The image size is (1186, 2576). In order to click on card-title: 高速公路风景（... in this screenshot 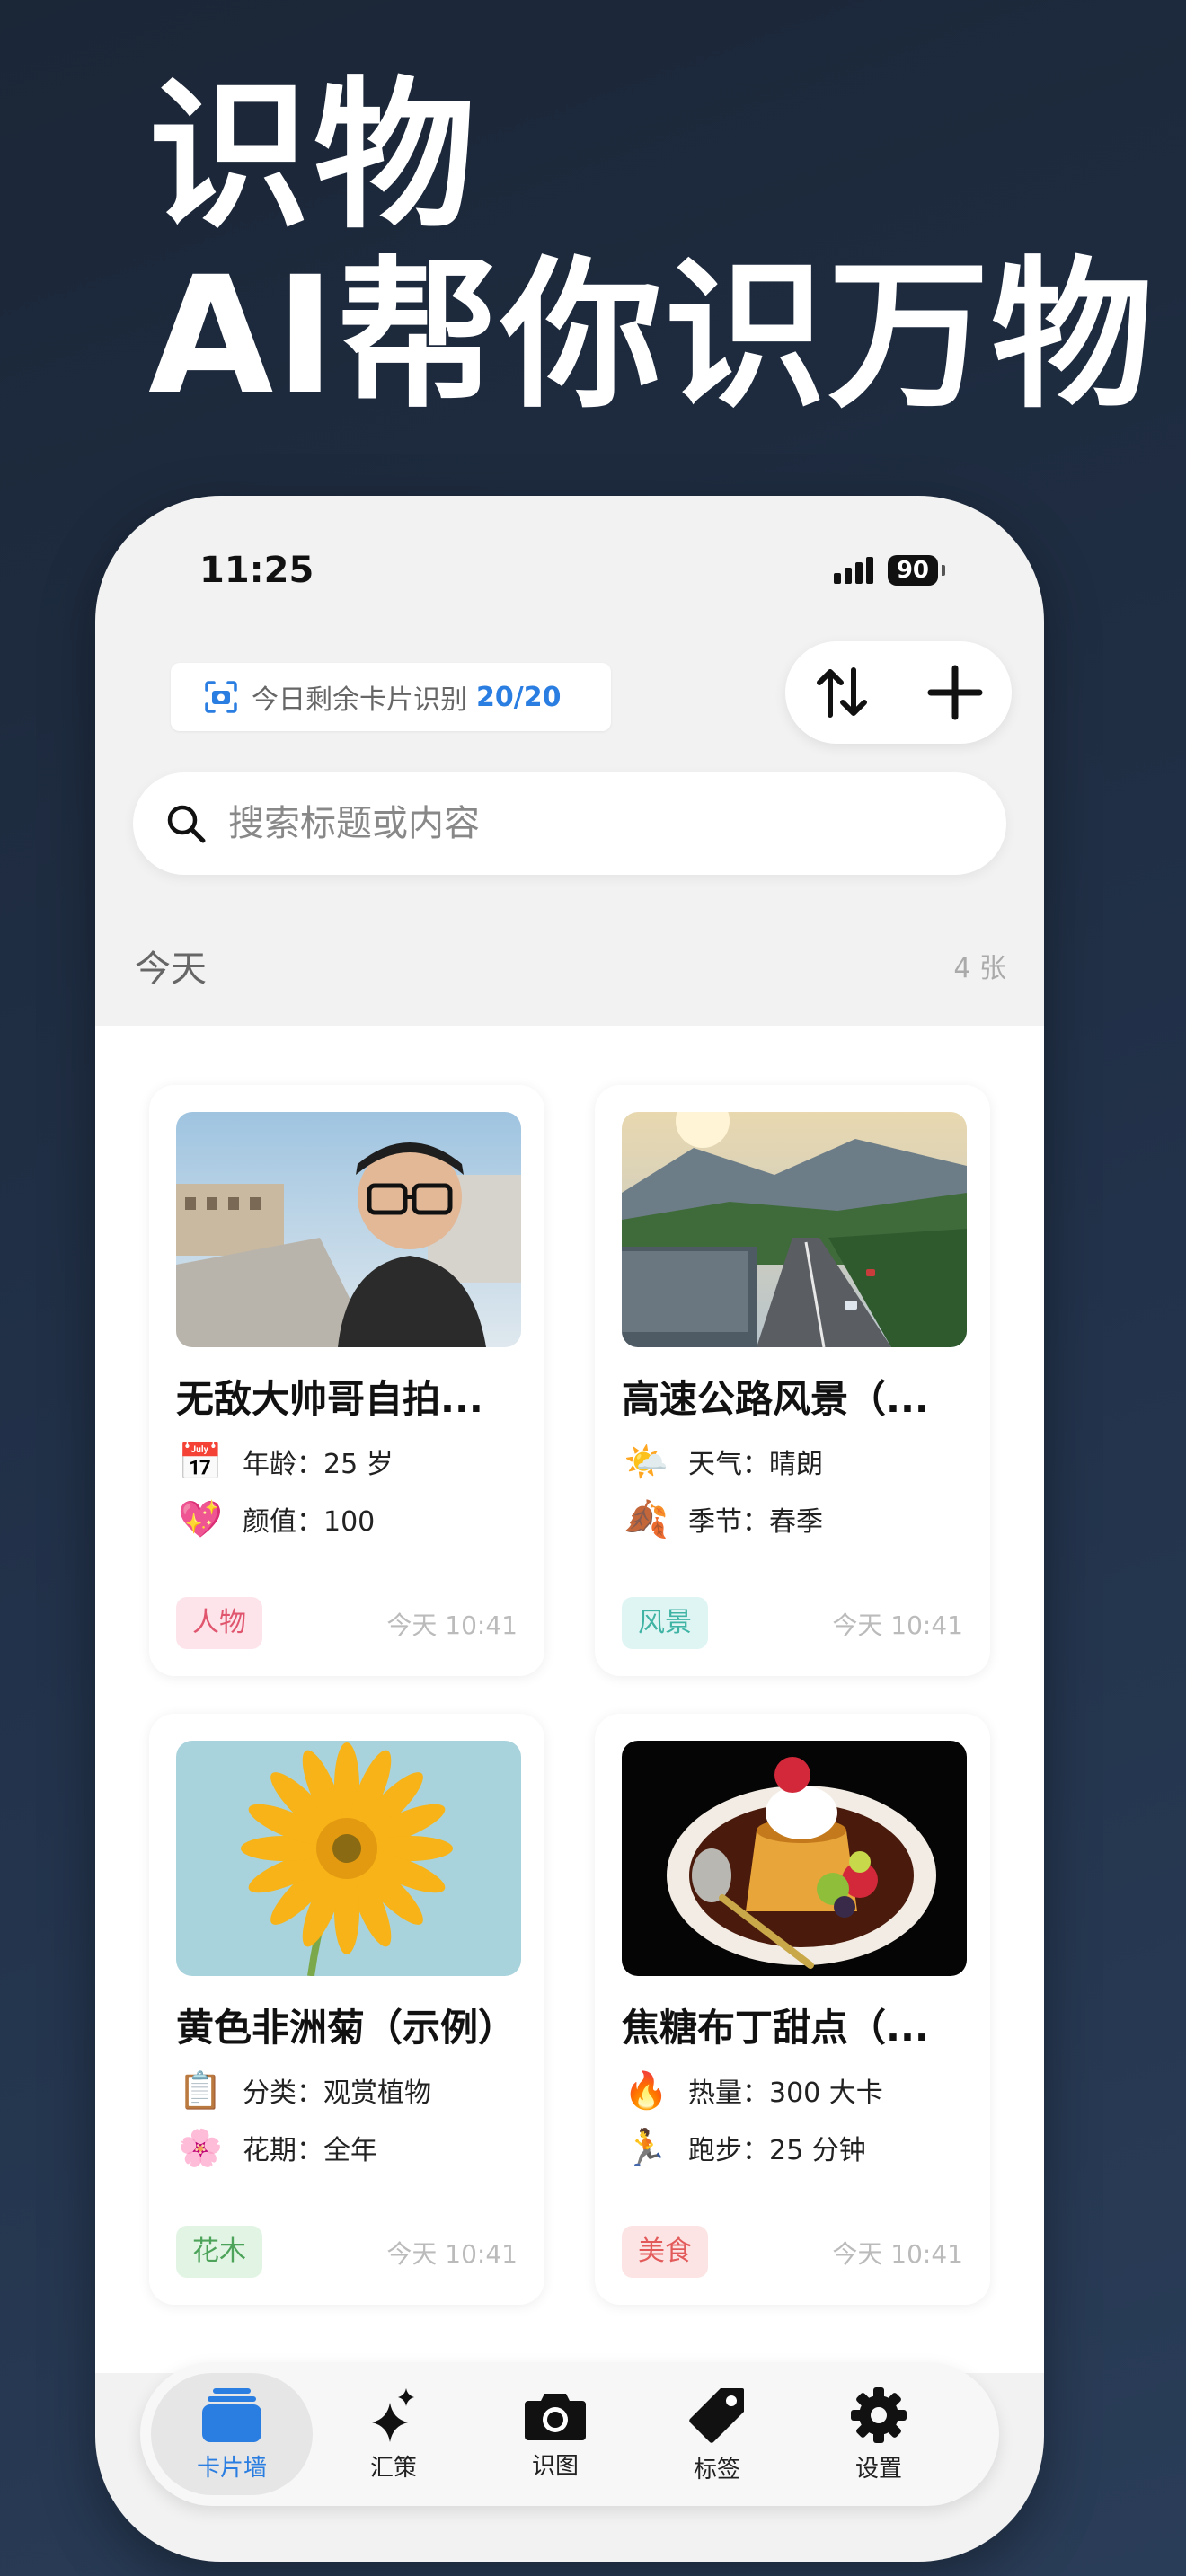, I will do `click(775, 1399)`.